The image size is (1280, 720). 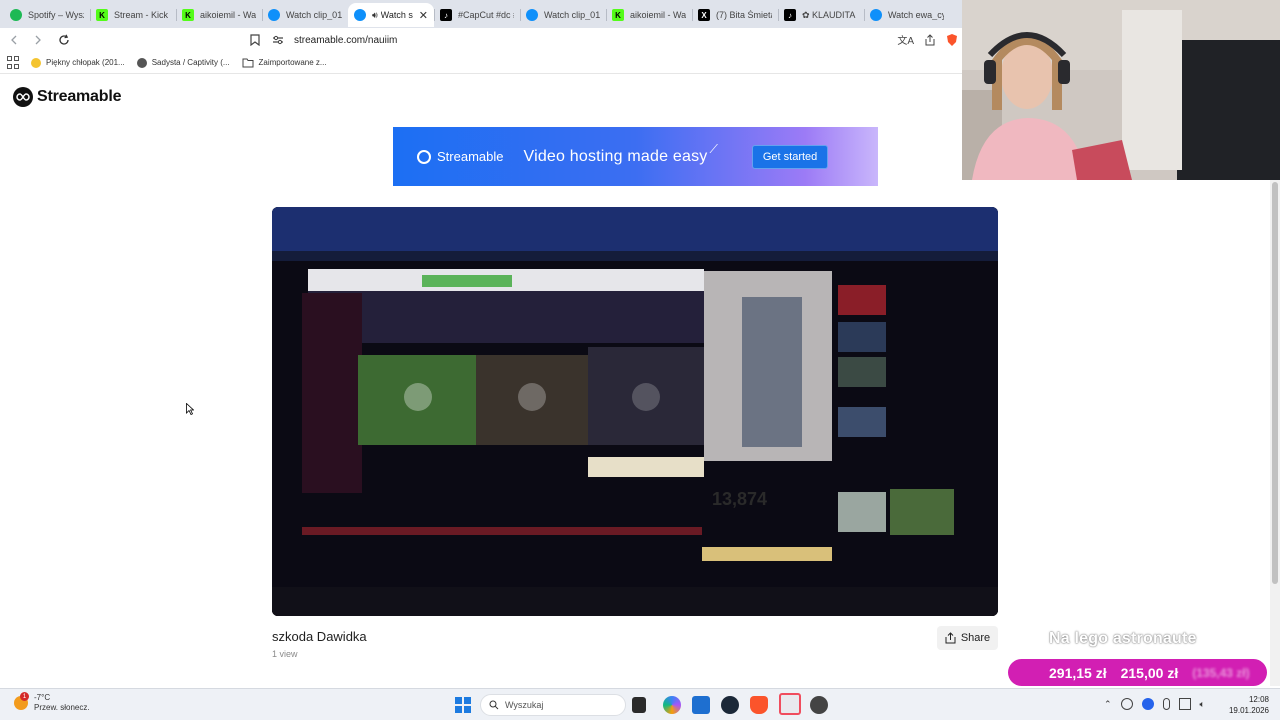 I want to click on task-view-icon, so click(x=639, y=705).